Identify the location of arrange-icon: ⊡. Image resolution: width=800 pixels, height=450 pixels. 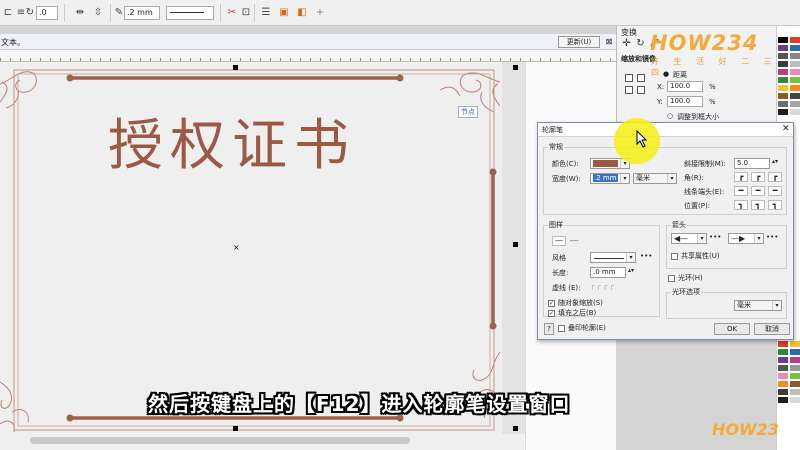
(246, 13).